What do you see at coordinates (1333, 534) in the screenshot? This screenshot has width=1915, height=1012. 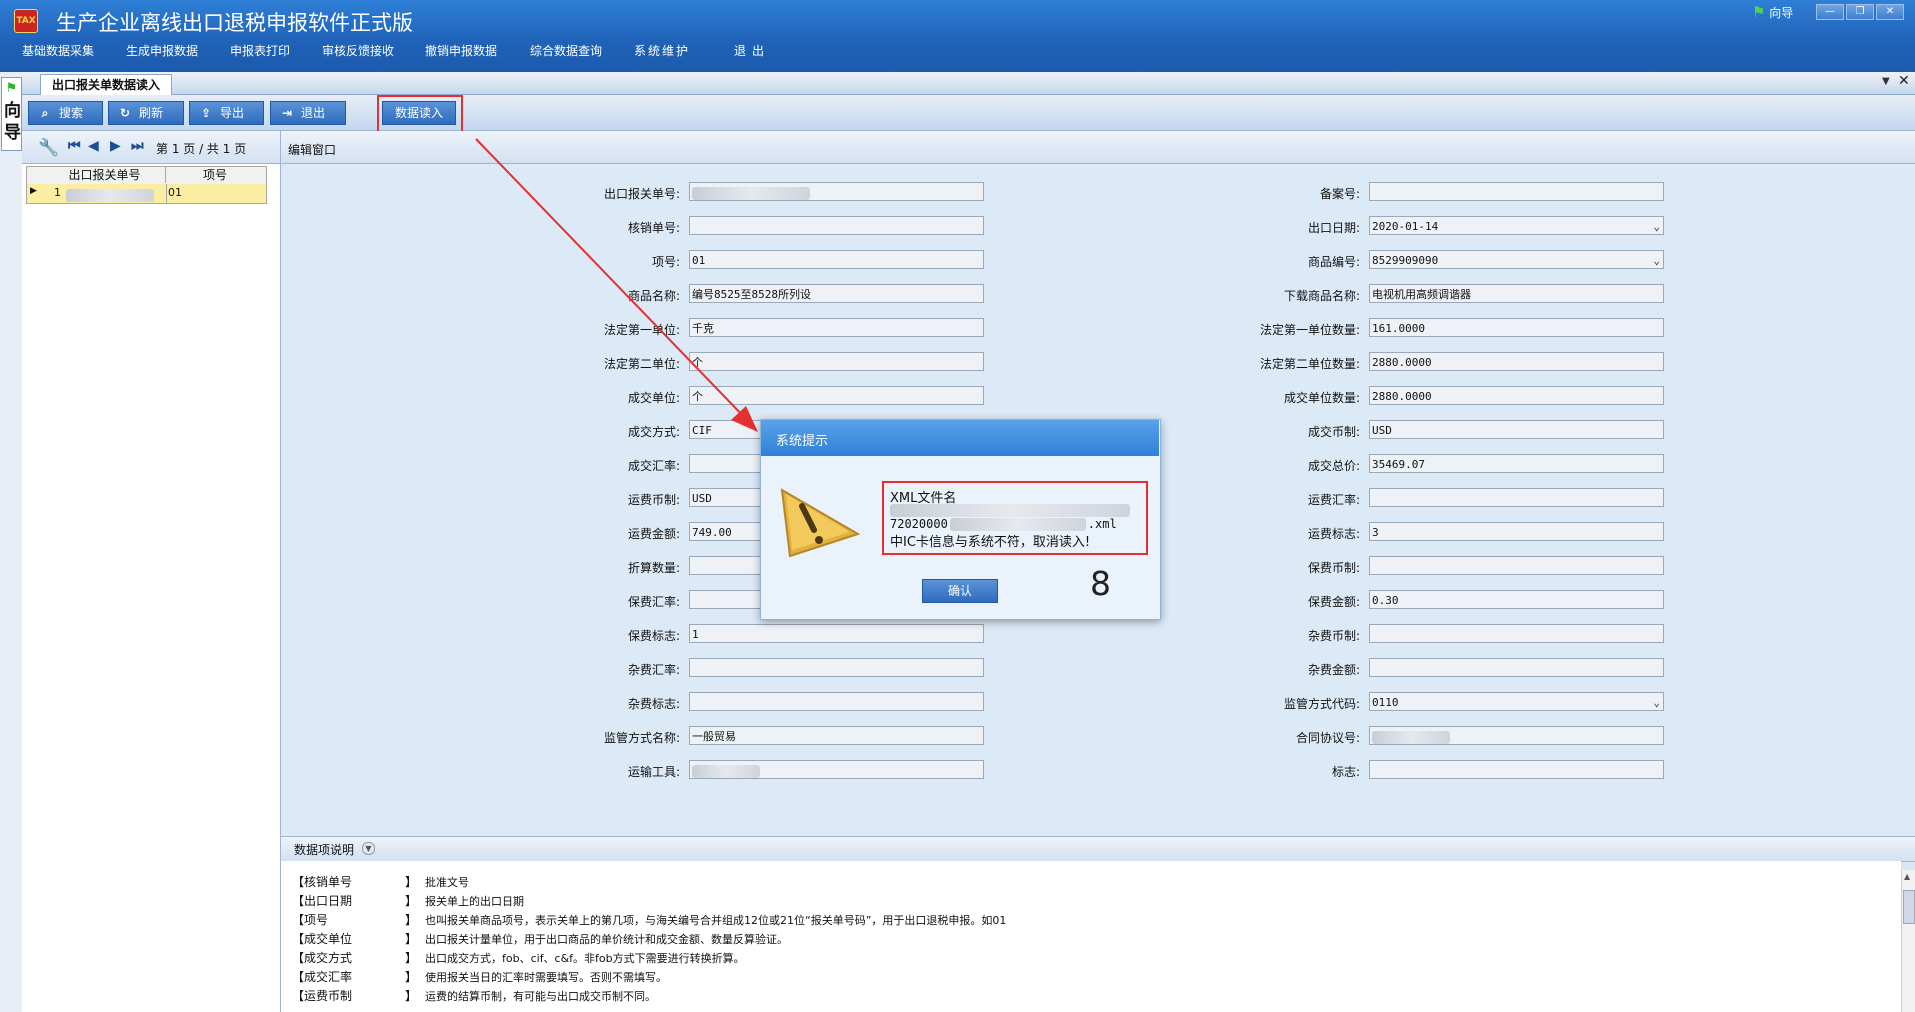 I see `right-form-label-10: 运费标志:` at bounding box center [1333, 534].